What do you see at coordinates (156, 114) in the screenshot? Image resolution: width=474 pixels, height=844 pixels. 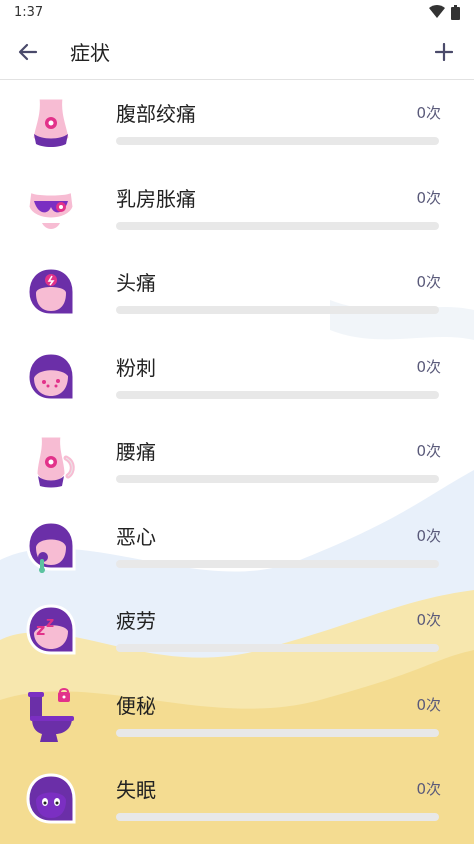 I see `symptom-label: 腹部绞痛` at bounding box center [156, 114].